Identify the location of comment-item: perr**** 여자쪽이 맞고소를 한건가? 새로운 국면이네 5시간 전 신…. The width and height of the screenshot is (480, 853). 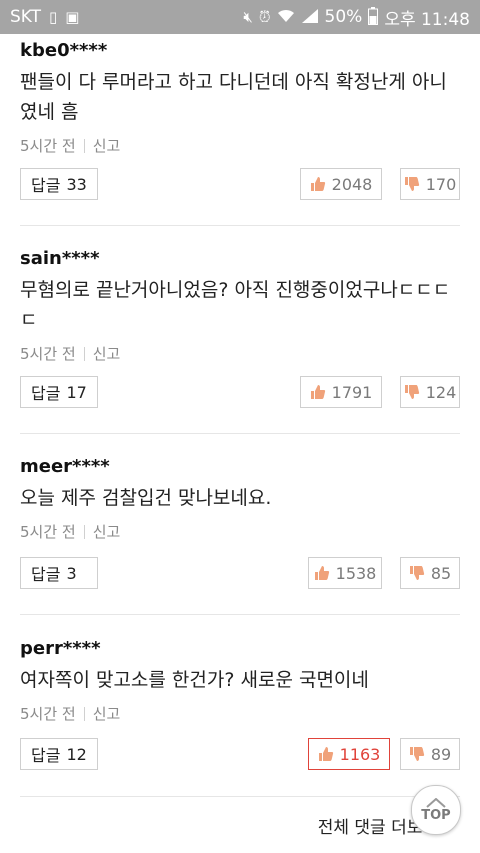
(240, 704).